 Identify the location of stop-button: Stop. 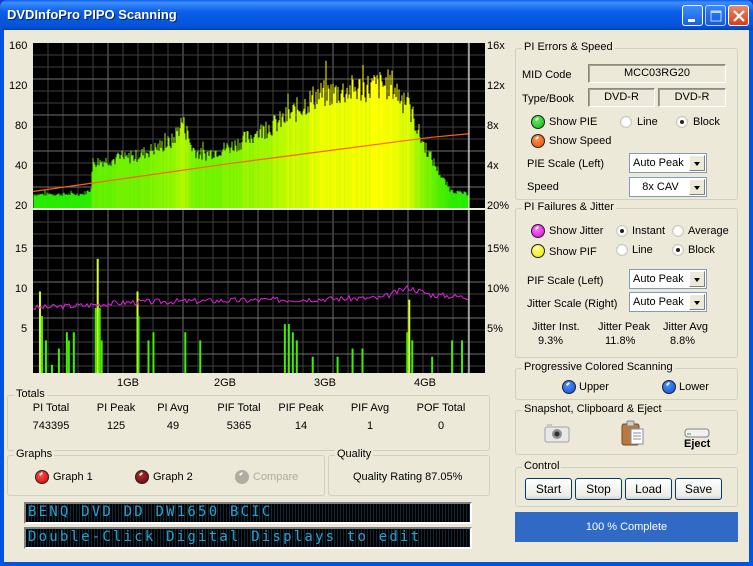
(598, 489).